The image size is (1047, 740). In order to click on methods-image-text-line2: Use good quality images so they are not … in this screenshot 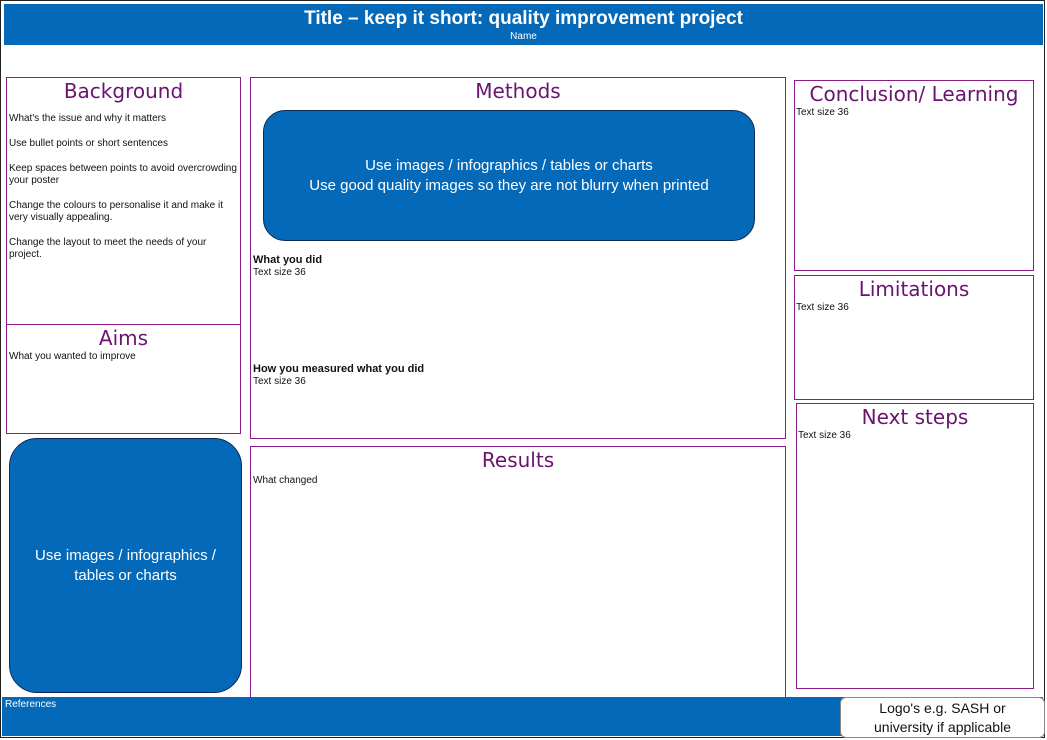, I will do `click(509, 185)`.